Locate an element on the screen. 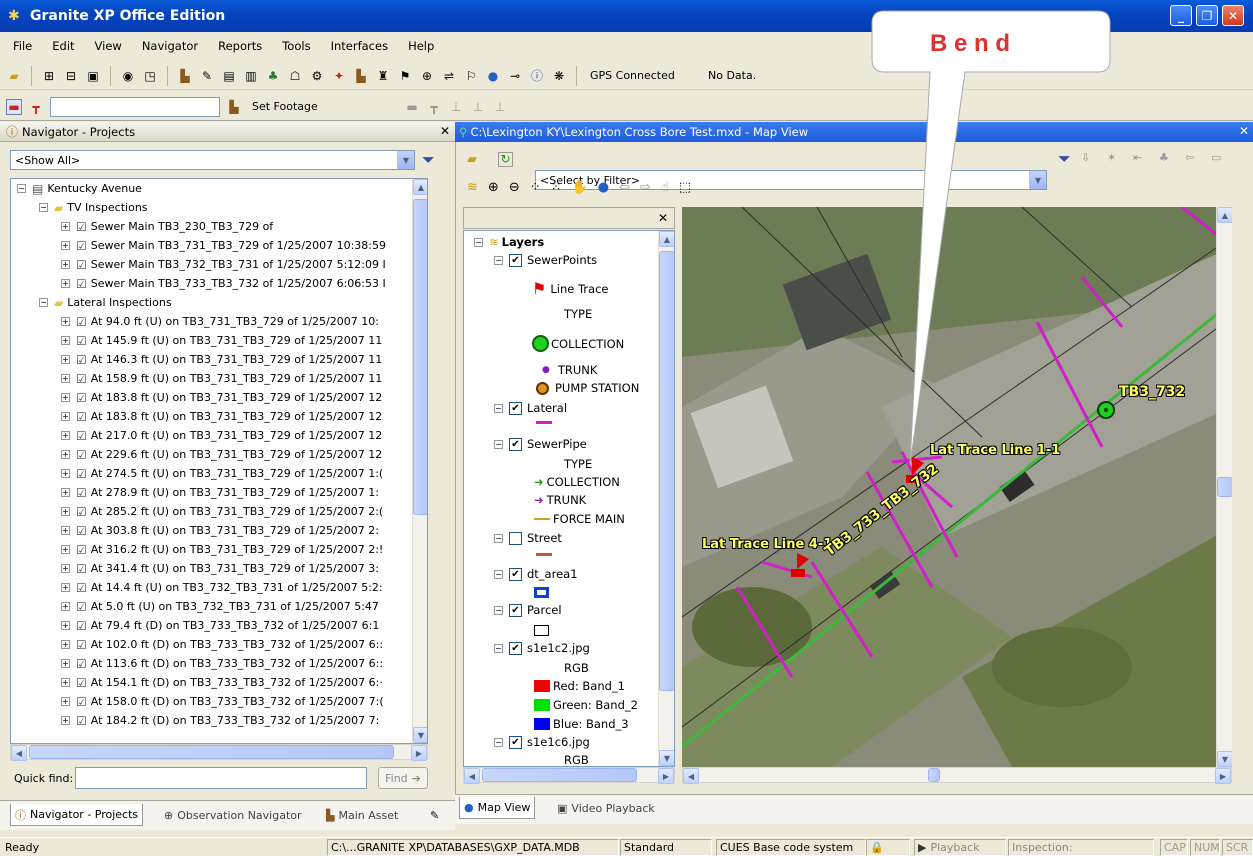 This screenshot has height=856, width=1253. tool-icon-1: ⊞ is located at coordinates (49, 76).